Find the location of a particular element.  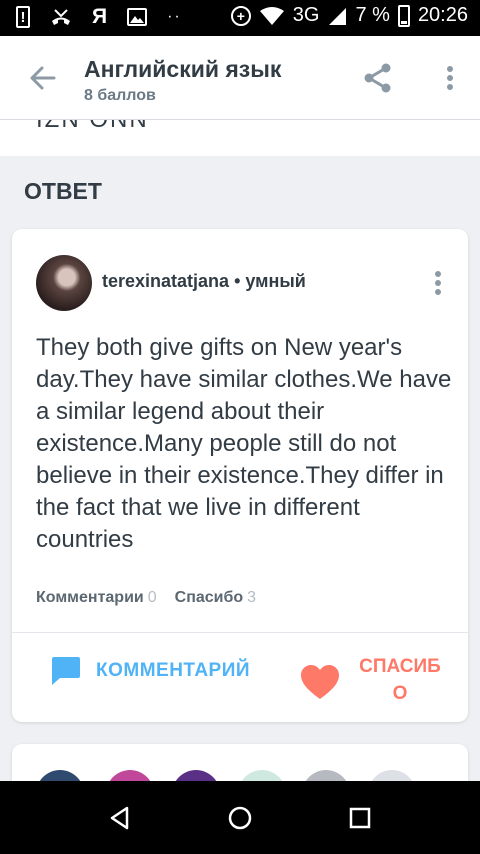

signal-icon is located at coordinates (338, 16).